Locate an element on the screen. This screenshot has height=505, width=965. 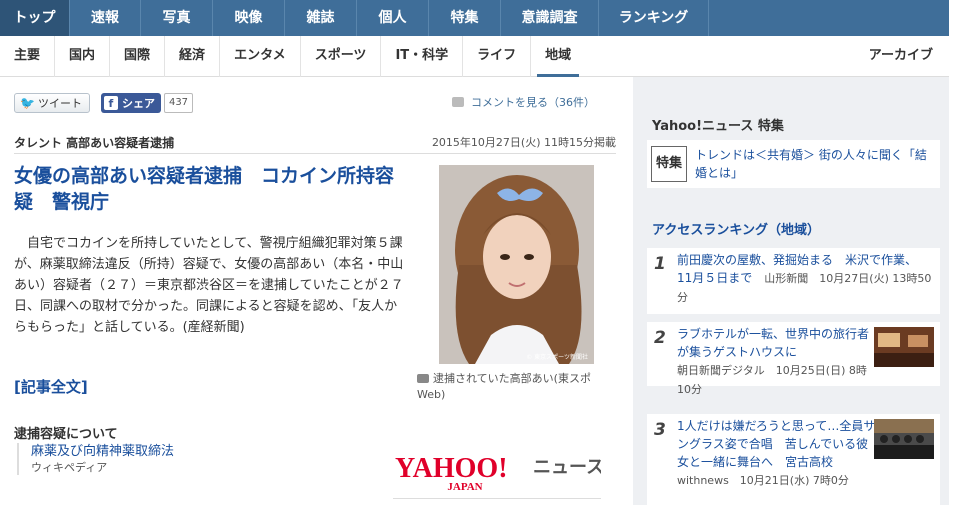
article-photo: © 東京スポーツ新聞社 is located at coordinates (516, 264).